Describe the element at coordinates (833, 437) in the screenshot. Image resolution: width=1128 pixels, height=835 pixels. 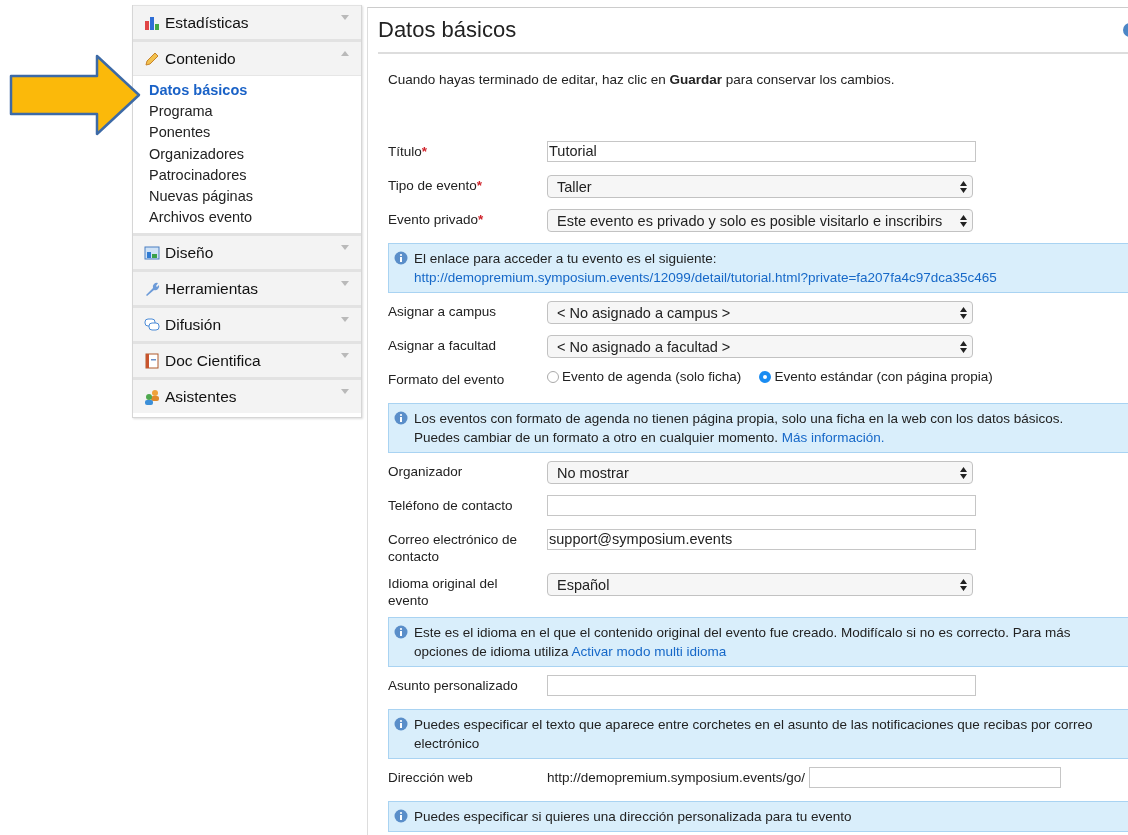
I see `info-link: Más información.` at that location.